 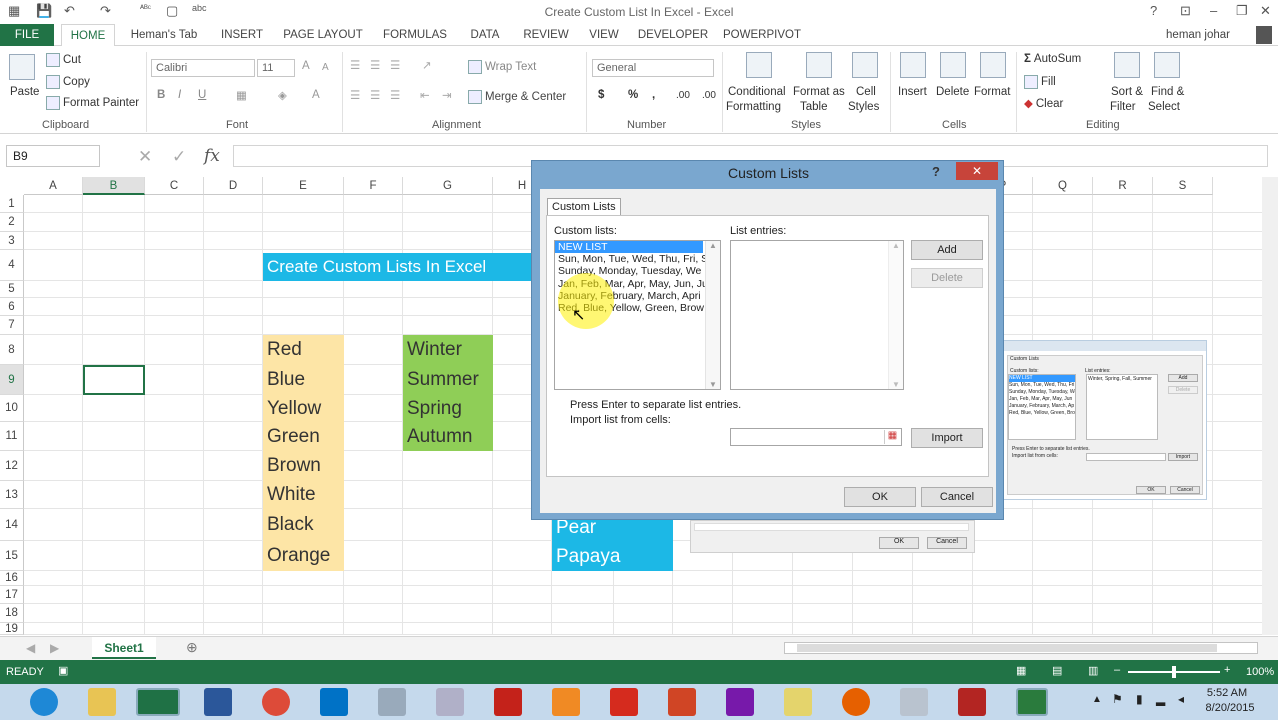 What do you see at coordinates (508, 702) in the screenshot?
I see `acrobat-icon` at bounding box center [508, 702].